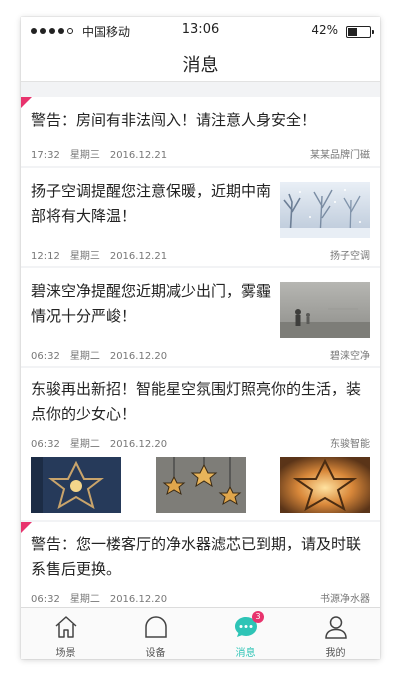 The width and height of the screenshot is (405, 683). I want to click on tab-devices: 设备, so click(155, 633).